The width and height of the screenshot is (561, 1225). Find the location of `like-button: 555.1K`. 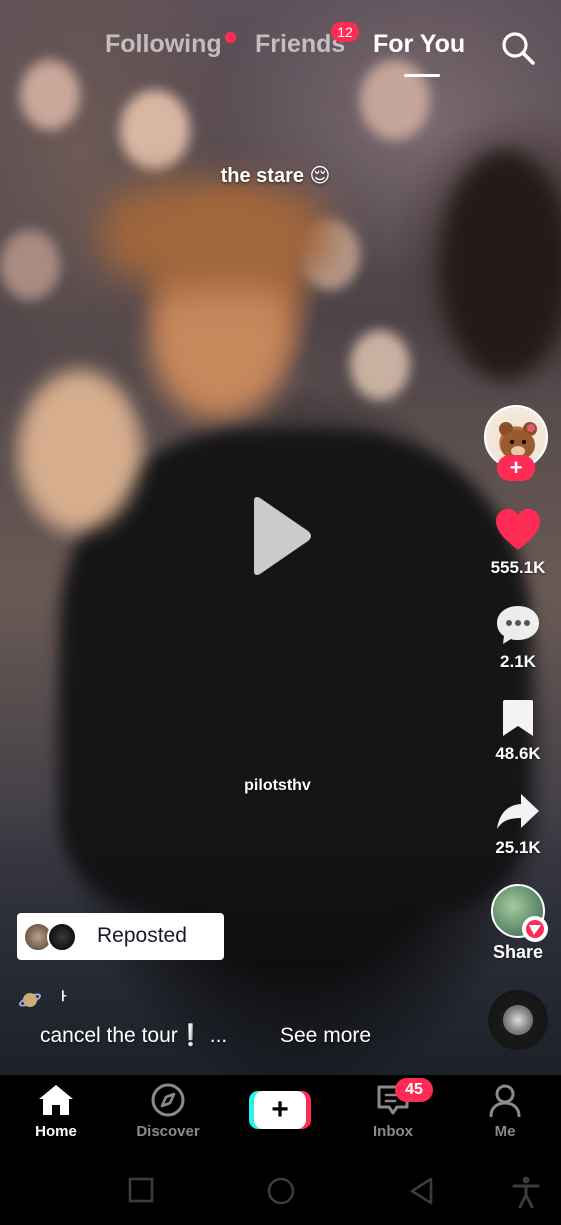

like-button: 555.1K is located at coordinates (518, 543).